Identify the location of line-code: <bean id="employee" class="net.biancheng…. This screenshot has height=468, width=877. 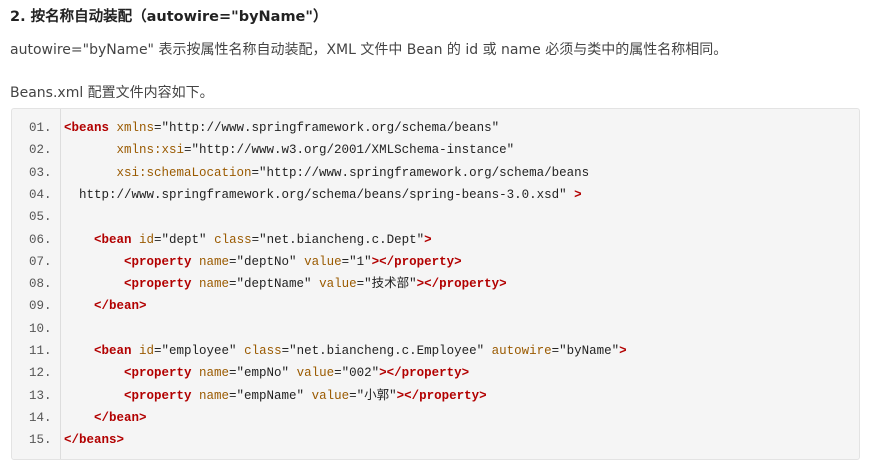
(345, 351).